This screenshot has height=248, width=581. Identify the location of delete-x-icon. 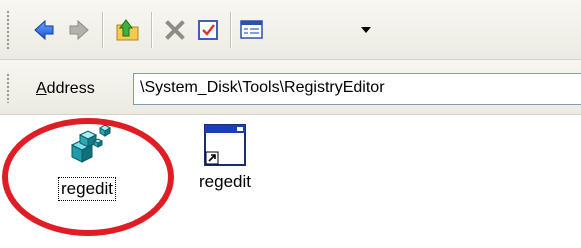
(175, 30).